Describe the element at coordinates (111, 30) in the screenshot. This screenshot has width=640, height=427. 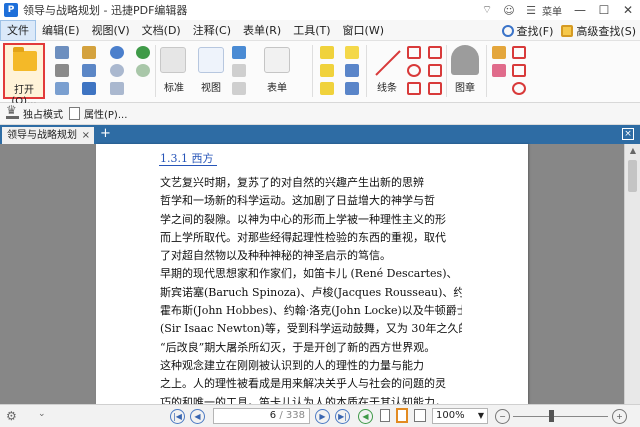
I see `menu-view: 视图(V)` at that location.